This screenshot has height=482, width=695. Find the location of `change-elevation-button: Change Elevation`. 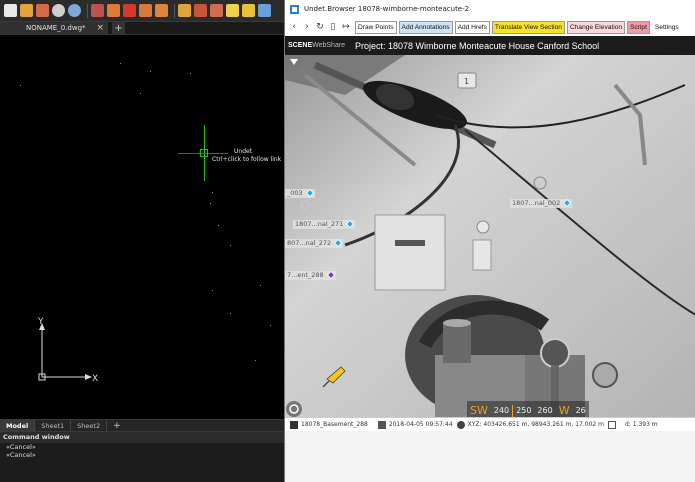

change-elevation-button: Change Elevation is located at coordinates (596, 27).